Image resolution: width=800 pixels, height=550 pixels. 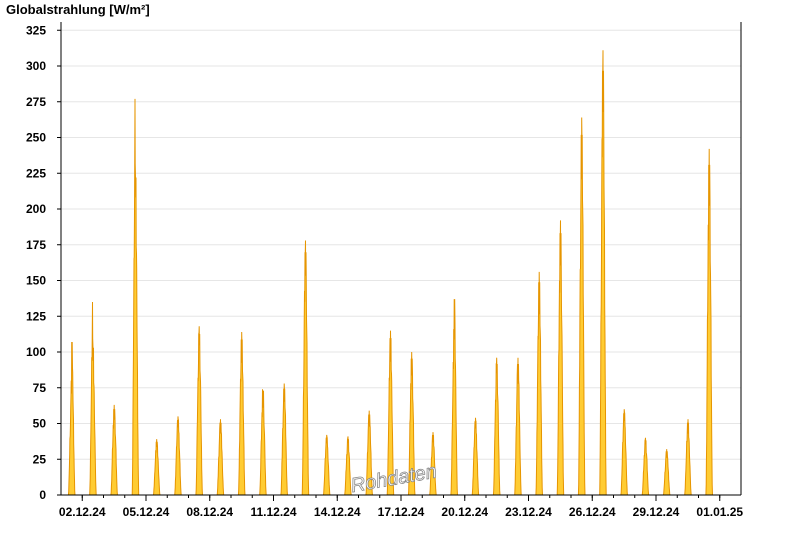 What do you see at coordinates (719, 512) in the screenshot?
I see `x-tick-label: 01.01.25` at bounding box center [719, 512].